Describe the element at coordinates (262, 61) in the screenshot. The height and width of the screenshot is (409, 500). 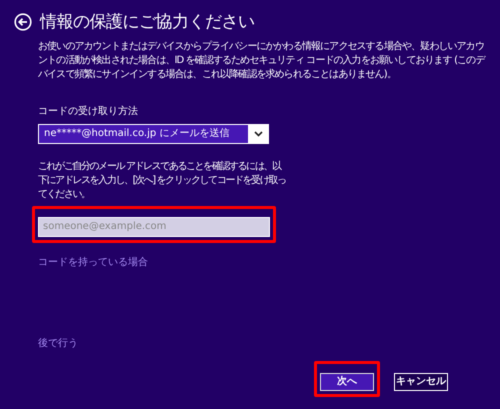
I see `intro-paragraph: お使いのアカウントまたはデバイスからプライバシーにかかわる情報にアクセスする場合や、疑わしいアカウントの活動が検出された場合は、ID を確認するためセキュリティ コードの入力をお願いしております (このデバイスで頻繁にサインインする場合は、これ以降確認を求められることはありません)。` at that location.